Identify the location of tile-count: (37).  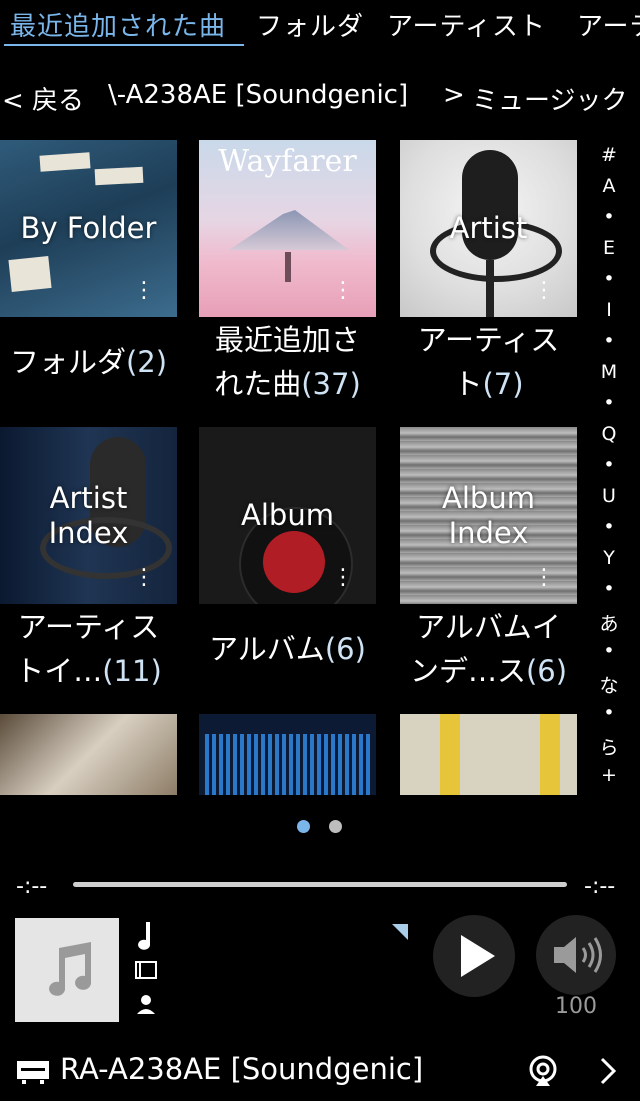
(331, 384).